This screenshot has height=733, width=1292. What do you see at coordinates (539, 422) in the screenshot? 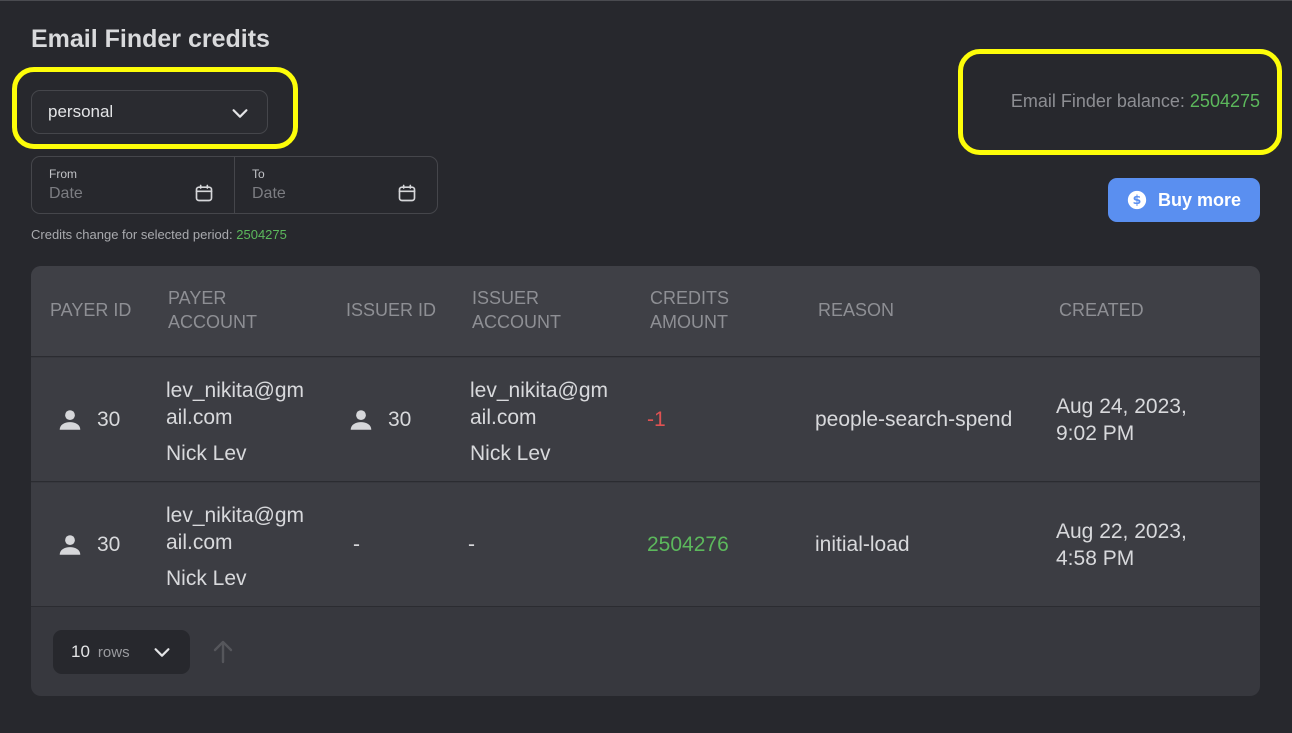
I see `issuer-account-cell: lev_nikita@gm ail.com Nick Lev` at bounding box center [539, 422].